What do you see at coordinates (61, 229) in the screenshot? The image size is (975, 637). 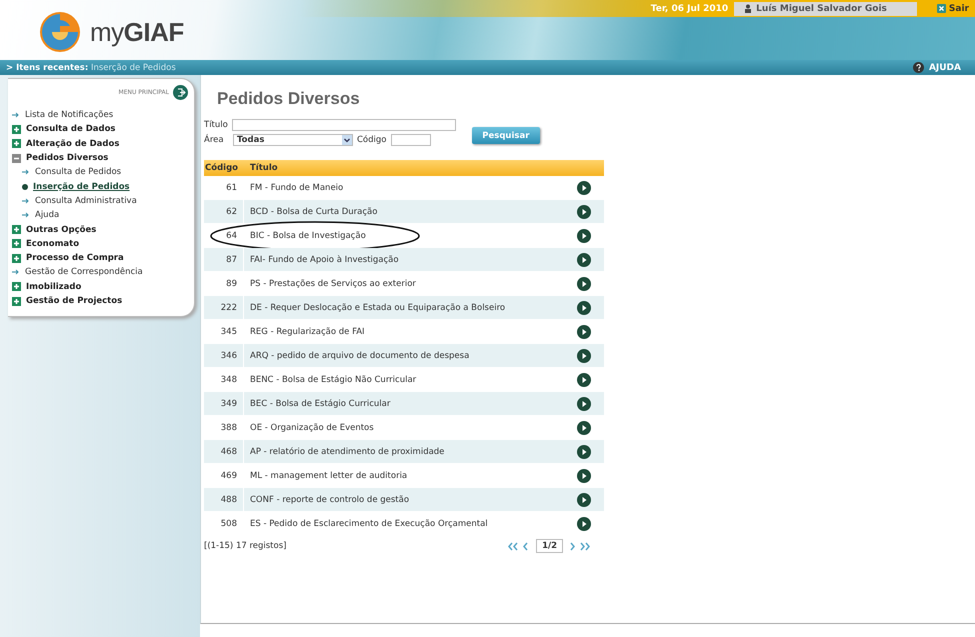 I see `menu-group: Outras Opções` at bounding box center [61, 229].